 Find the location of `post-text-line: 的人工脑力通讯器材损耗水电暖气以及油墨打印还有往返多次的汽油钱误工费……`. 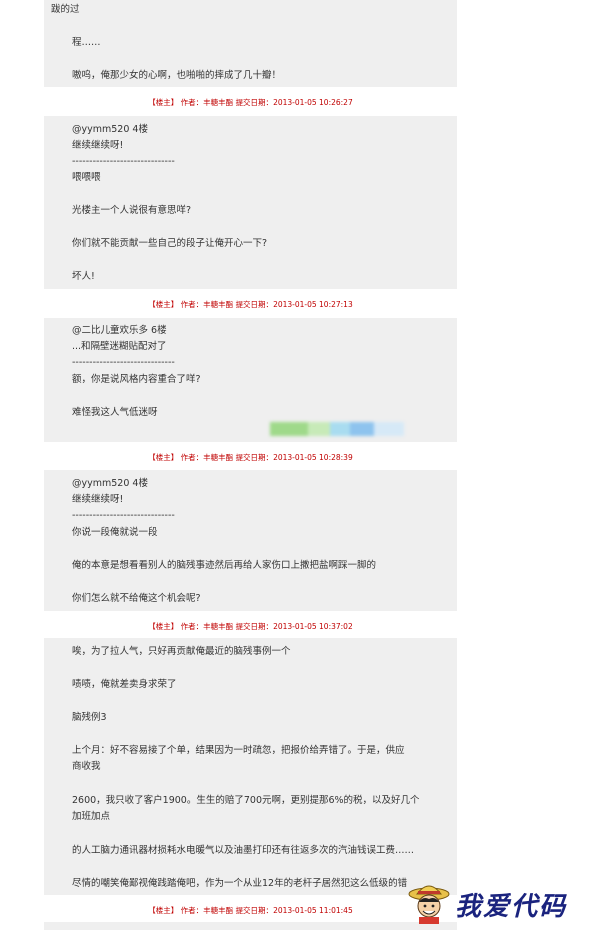

post-text-line: 的人工脑力通讯器材损耗水电暖气以及油墨打印还有往返多次的汽油钱误工费…… is located at coordinates (243, 850).